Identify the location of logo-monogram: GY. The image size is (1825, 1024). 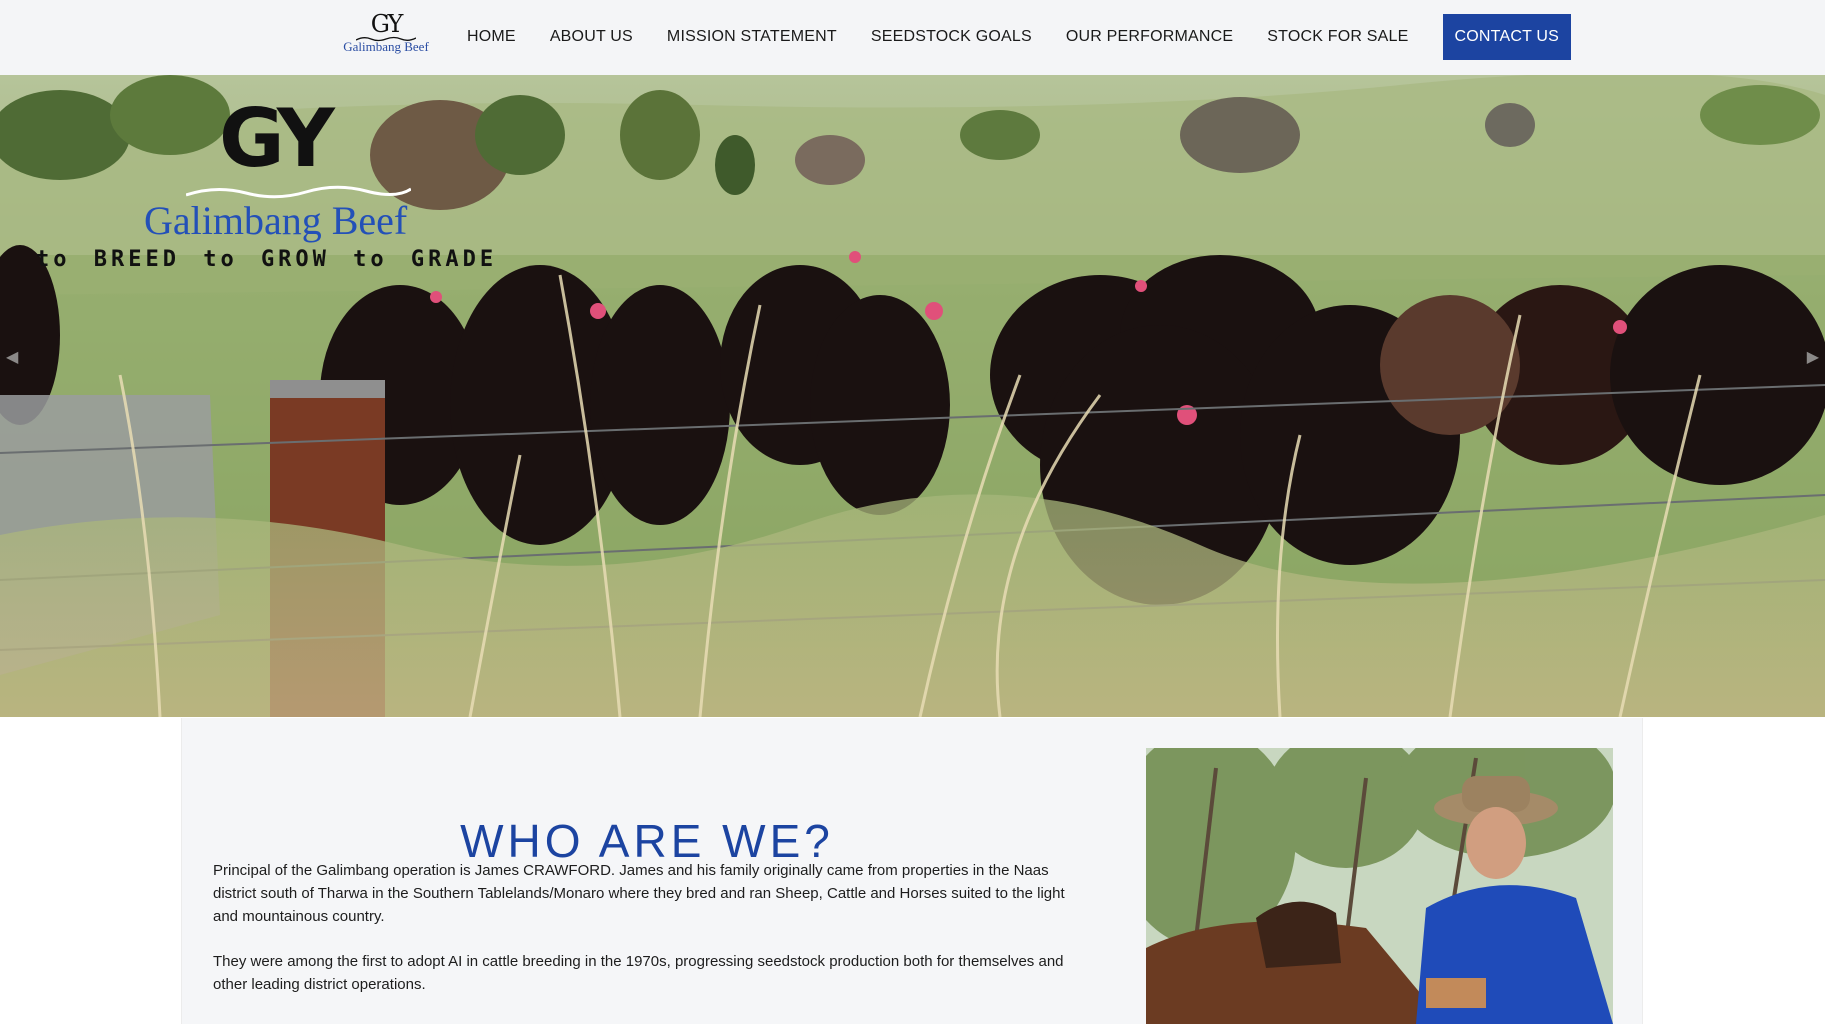
(387, 24).